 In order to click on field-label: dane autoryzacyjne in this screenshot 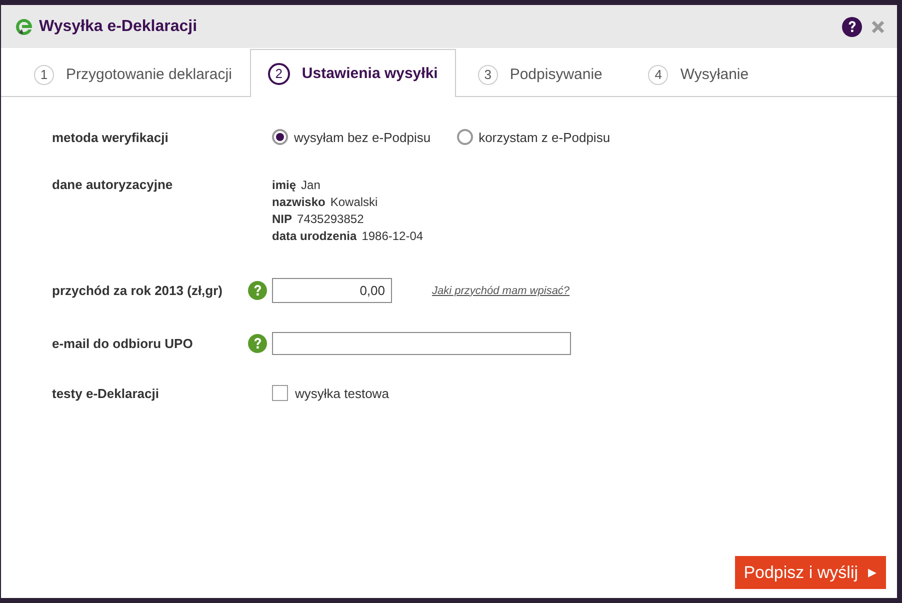, I will do `click(113, 184)`.